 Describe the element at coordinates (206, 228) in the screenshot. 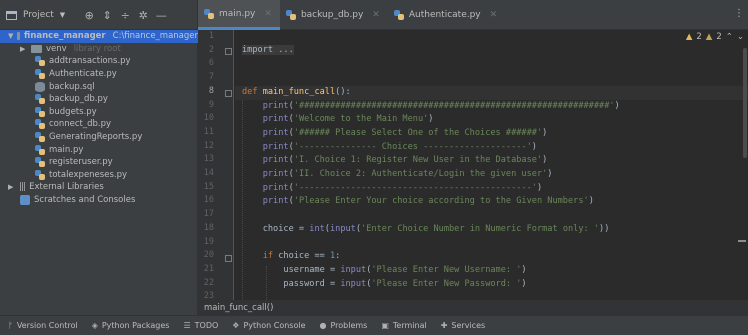

I see `line-number: 18` at that location.